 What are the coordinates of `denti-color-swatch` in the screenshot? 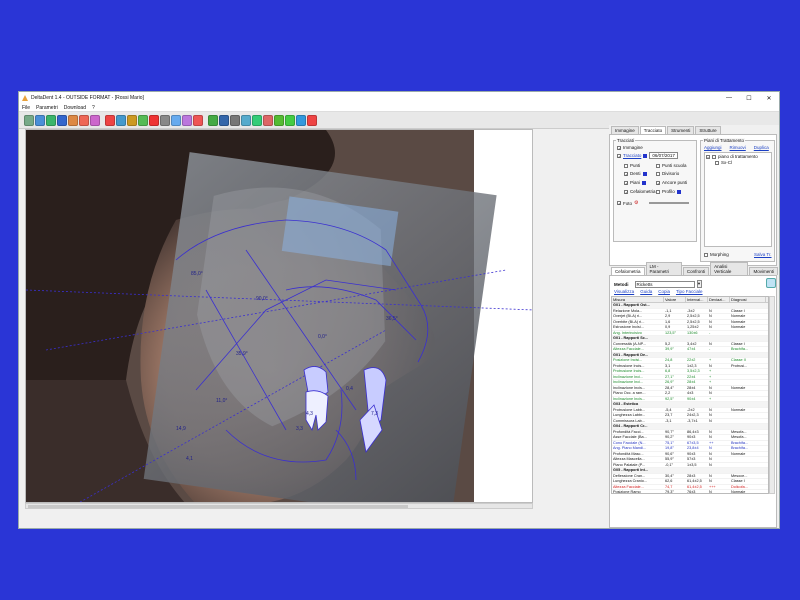 It's located at (644, 173).